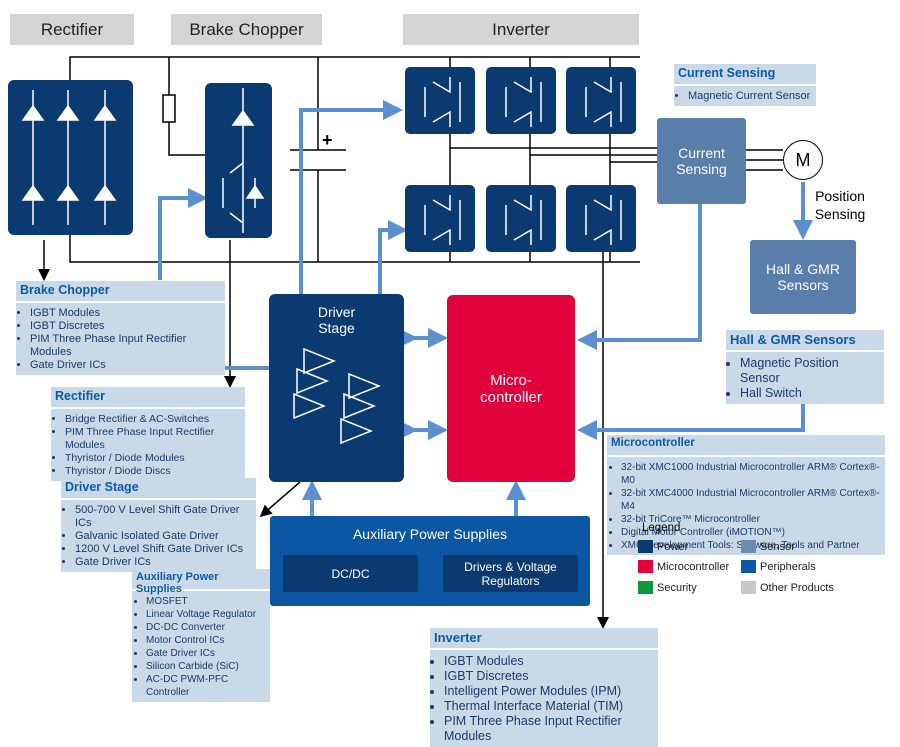 The width and height of the screenshot is (900, 747). What do you see at coordinates (677, 587) in the screenshot?
I see `legend-label: Security` at bounding box center [677, 587].